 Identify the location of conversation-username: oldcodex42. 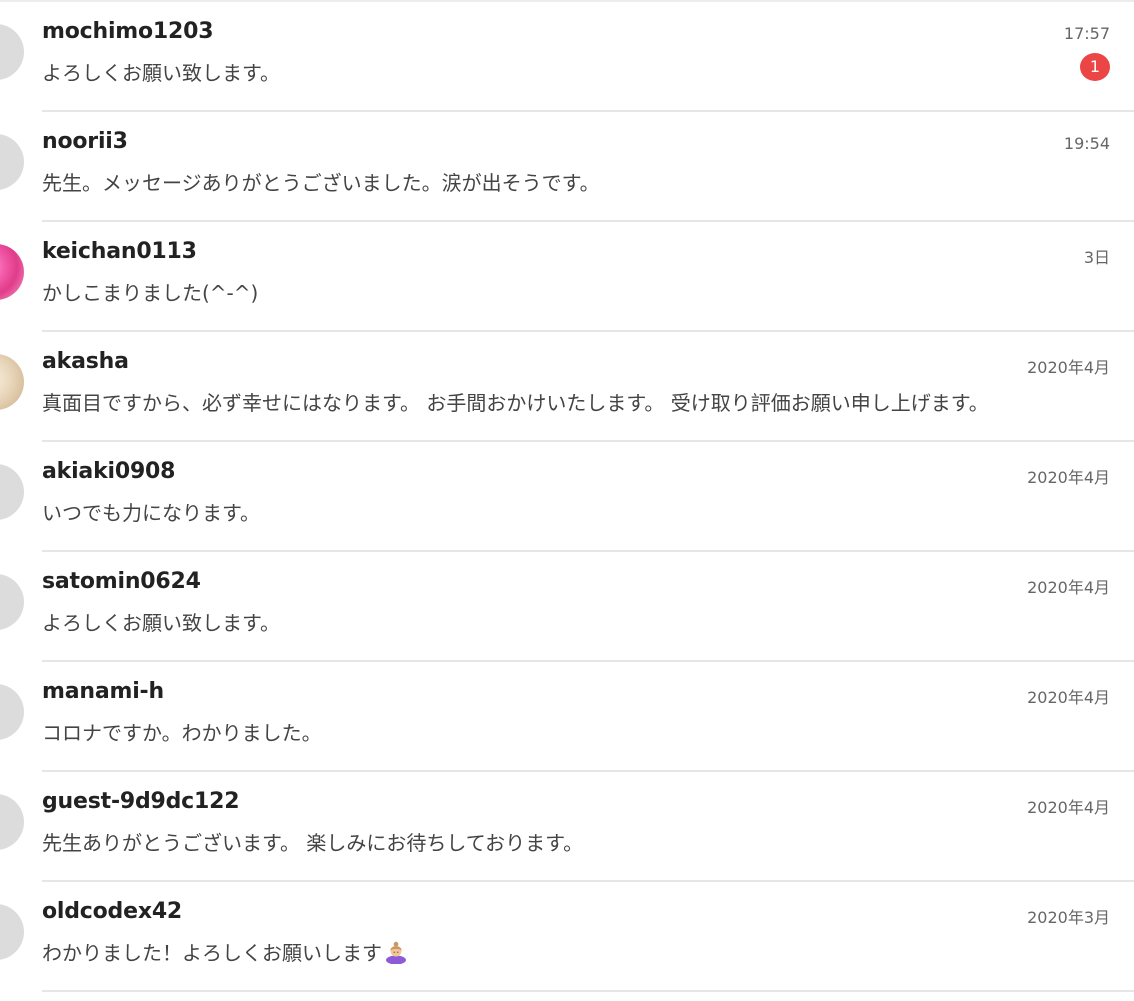
(112, 911).